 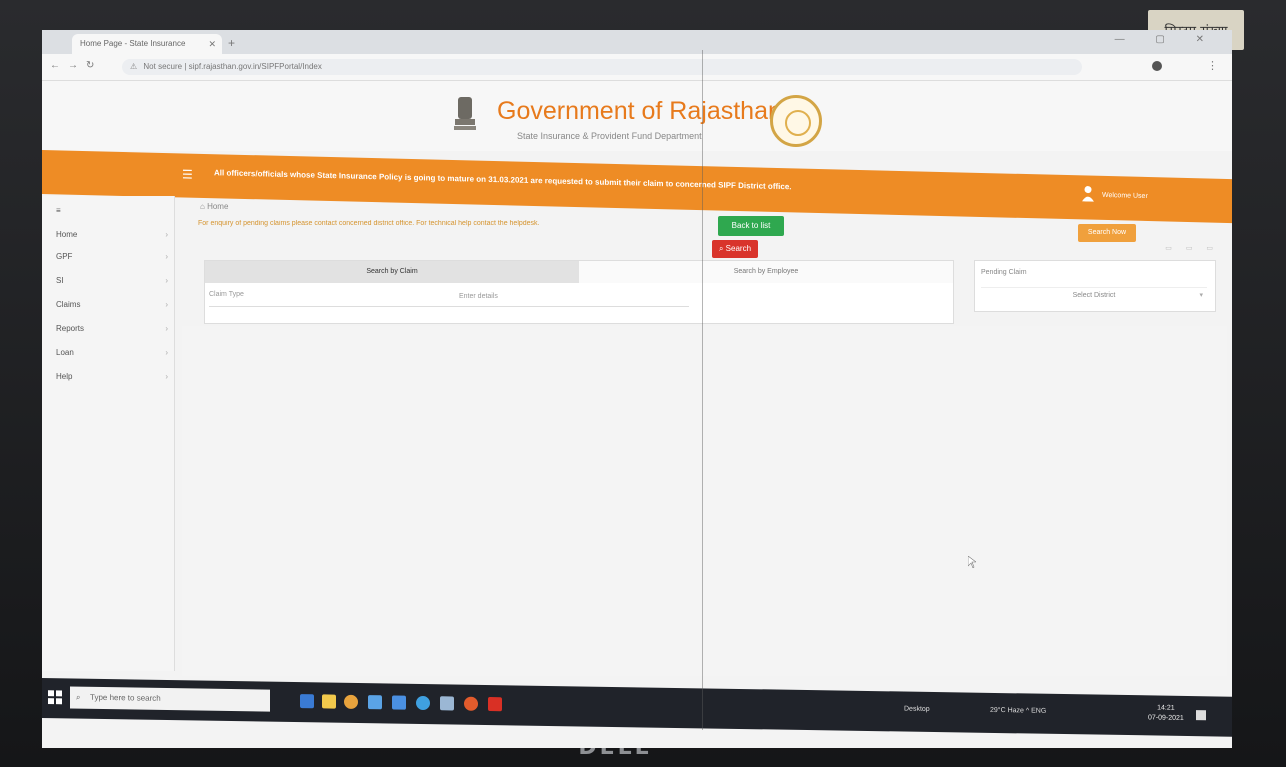 I want to click on sidebar-item-loan: Loan ›, so click(x=115, y=352).